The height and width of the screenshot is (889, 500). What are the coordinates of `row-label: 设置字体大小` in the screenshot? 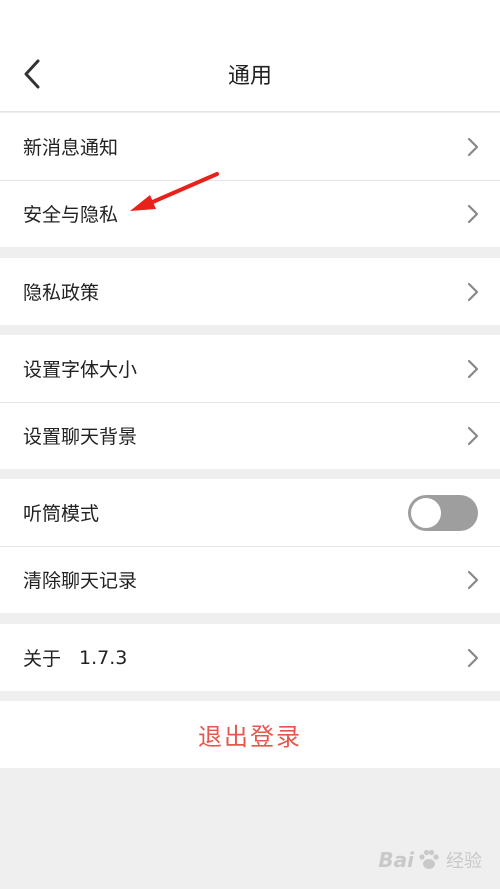 It's located at (80, 370).